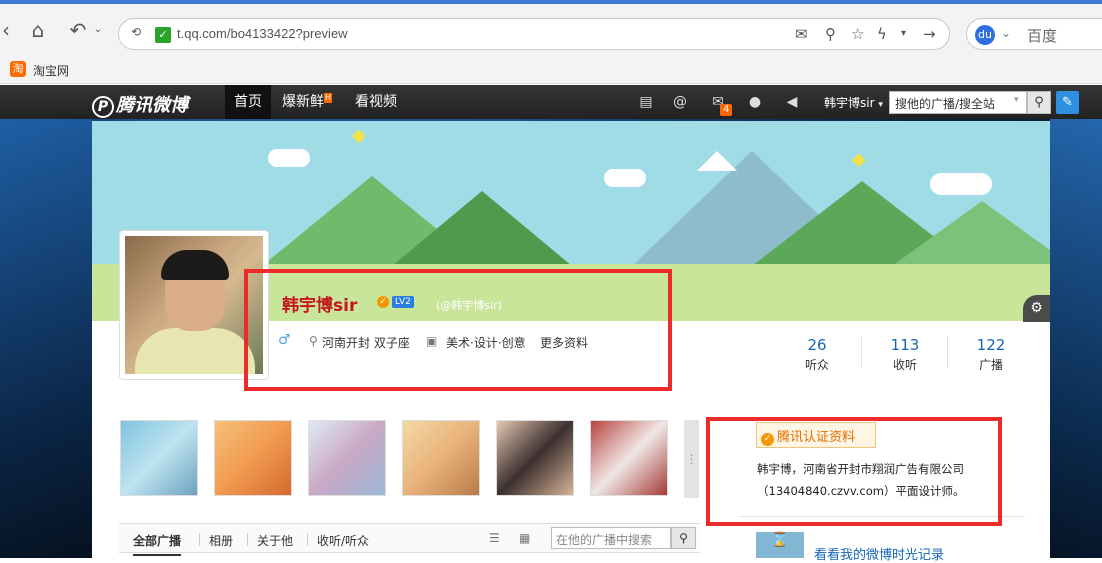  Describe the element at coordinates (903, 33) in the screenshot. I see `dropdown-icon: ▾` at that location.